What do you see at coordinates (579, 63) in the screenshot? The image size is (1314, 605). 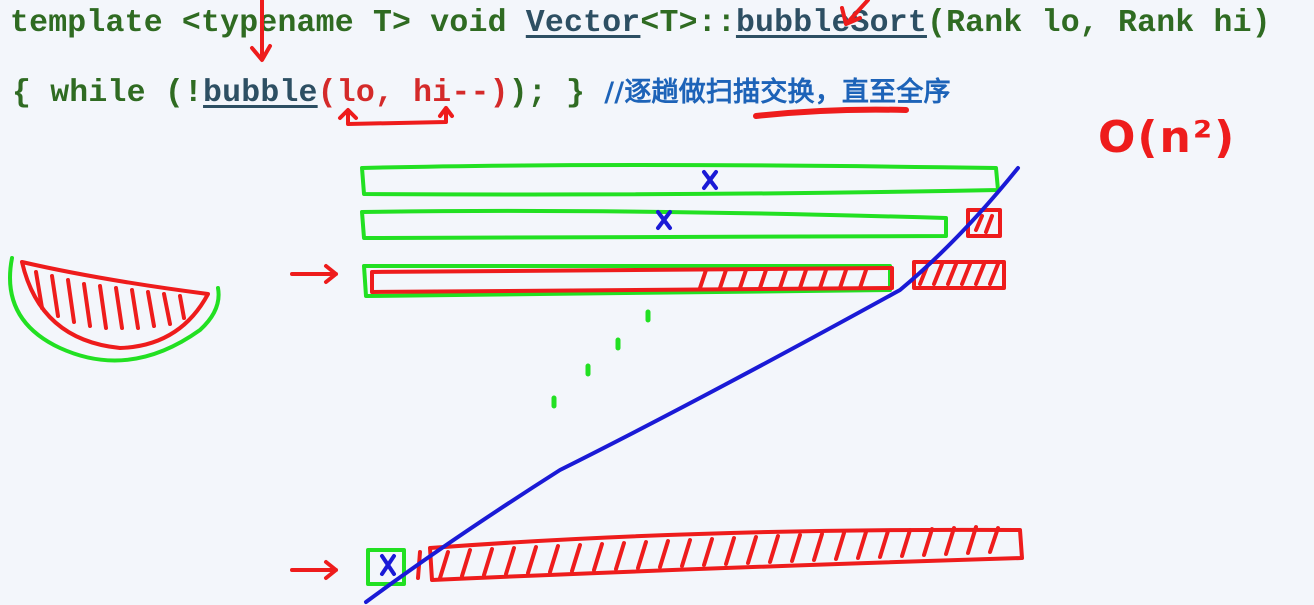 I see `pointer-arrows` at bounding box center [579, 63].